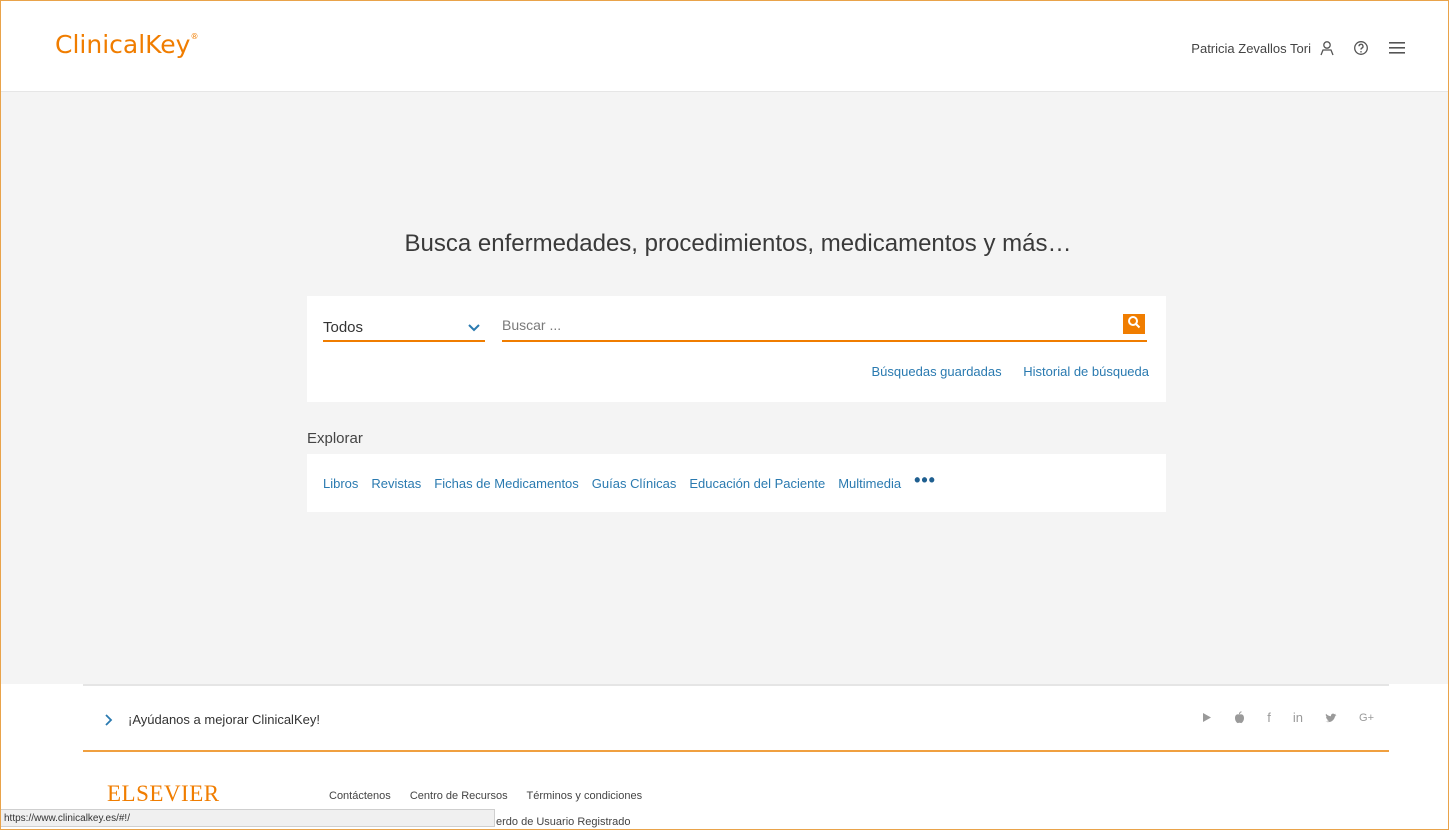 Image resolution: width=1449 pixels, height=830 pixels. What do you see at coordinates (634, 483) in the screenshot?
I see `explore-link-clinical-guidelines: Guías Clínicas` at bounding box center [634, 483].